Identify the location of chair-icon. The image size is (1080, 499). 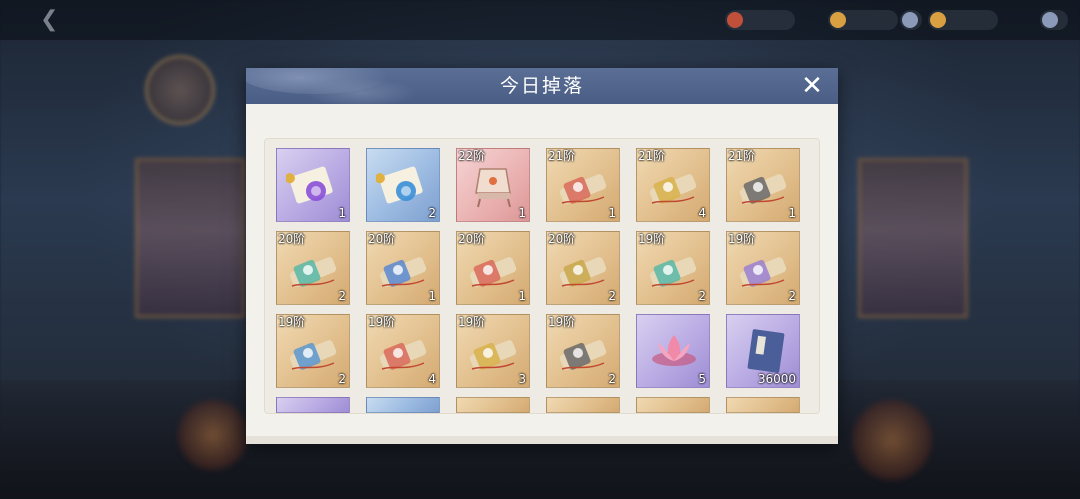
(494, 186).